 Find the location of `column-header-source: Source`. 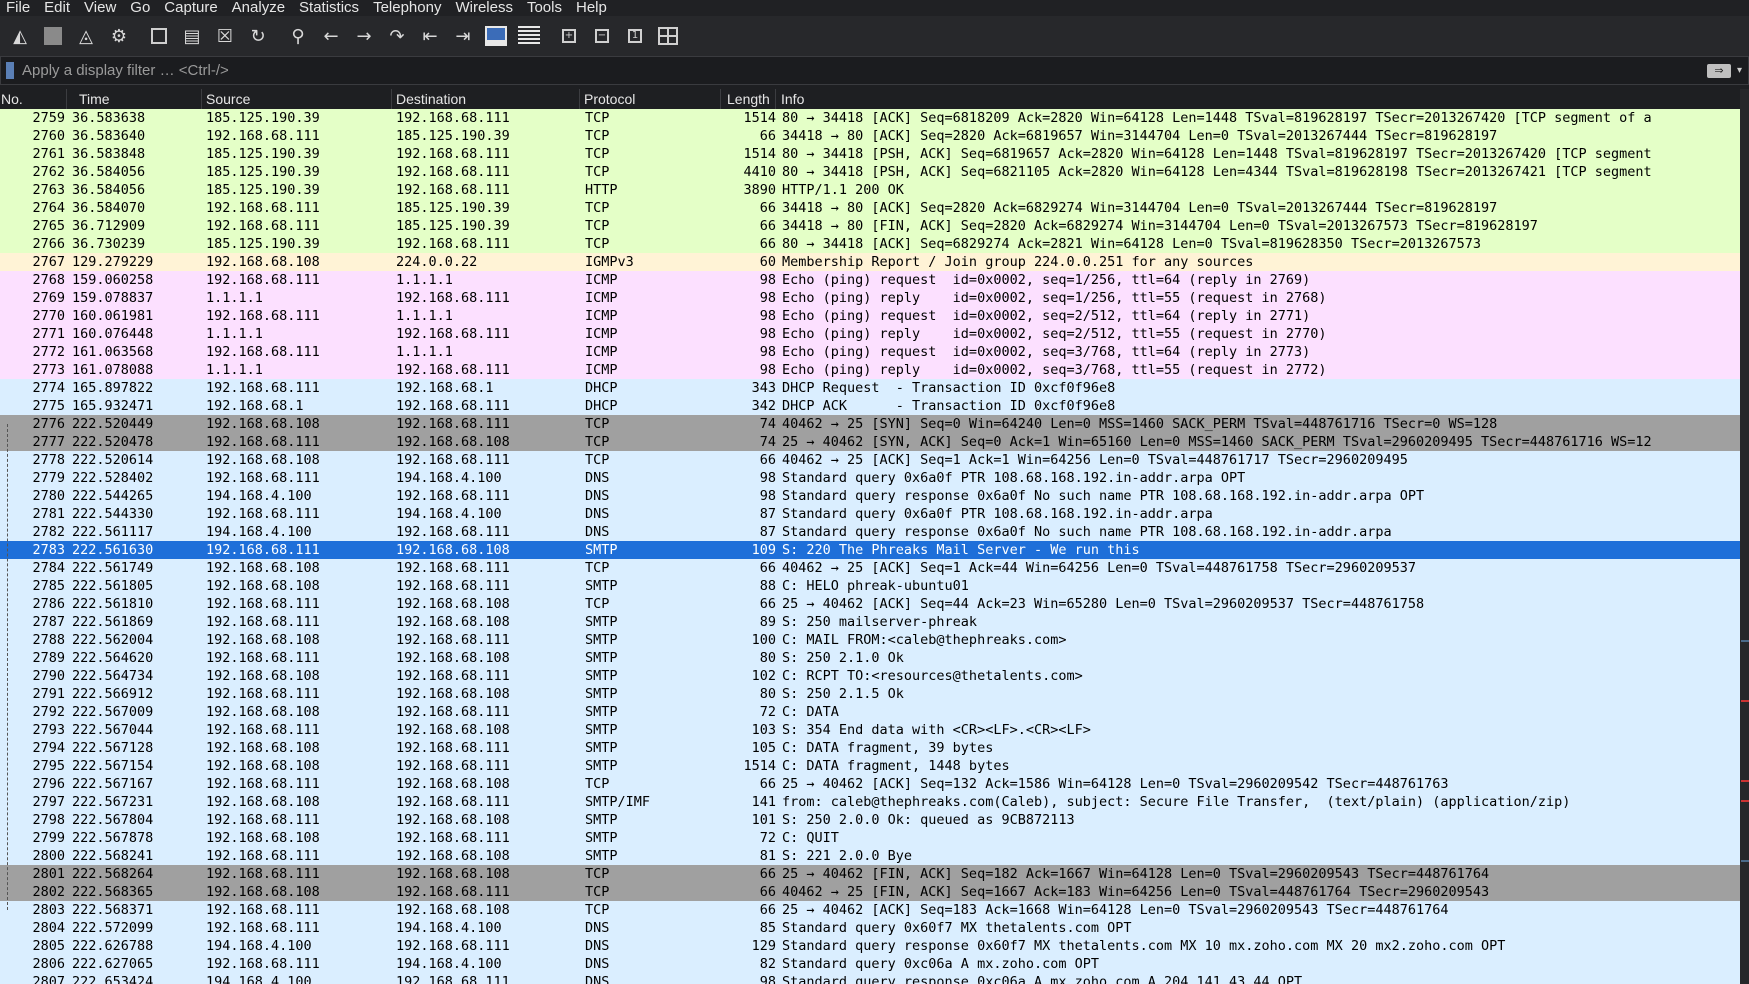

column-header-source: Source is located at coordinates (228, 99).